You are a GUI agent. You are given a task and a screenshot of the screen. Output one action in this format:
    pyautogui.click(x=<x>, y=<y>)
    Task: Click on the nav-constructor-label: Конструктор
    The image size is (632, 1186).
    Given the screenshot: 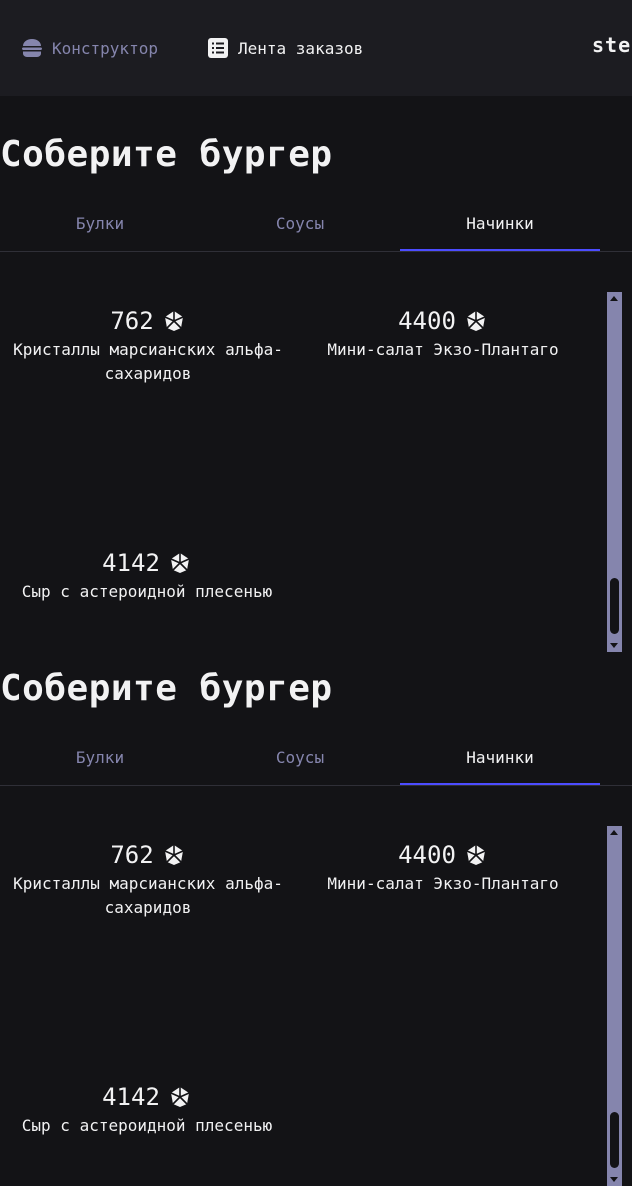 What is the action you would take?
    pyautogui.click(x=105, y=48)
    